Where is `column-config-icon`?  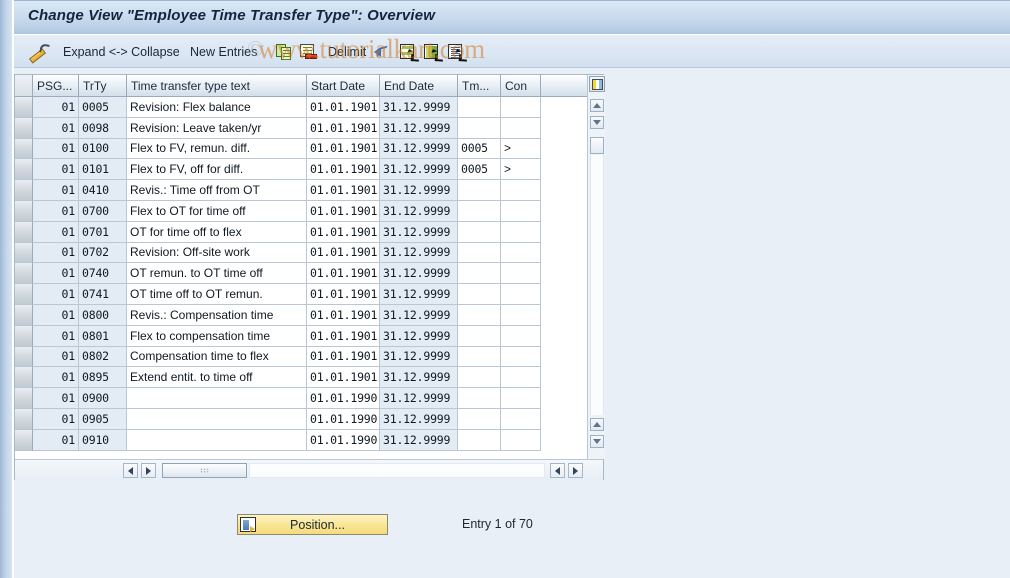 column-config-icon is located at coordinates (597, 84).